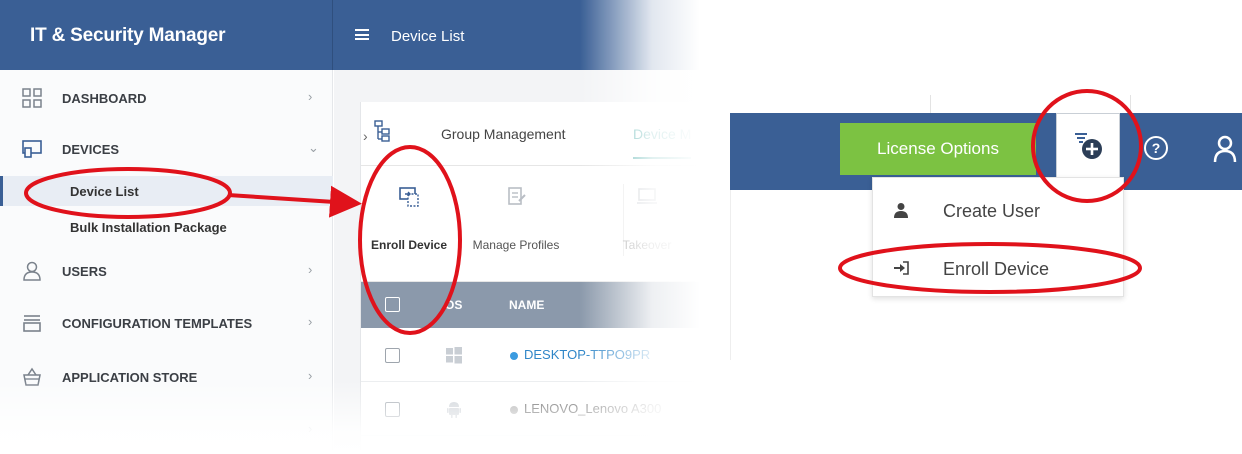 The image size is (1242, 454). What do you see at coordinates (313, 147) in the screenshot?
I see `chevron-down-icon: ⌄` at bounding box center [313, 147].